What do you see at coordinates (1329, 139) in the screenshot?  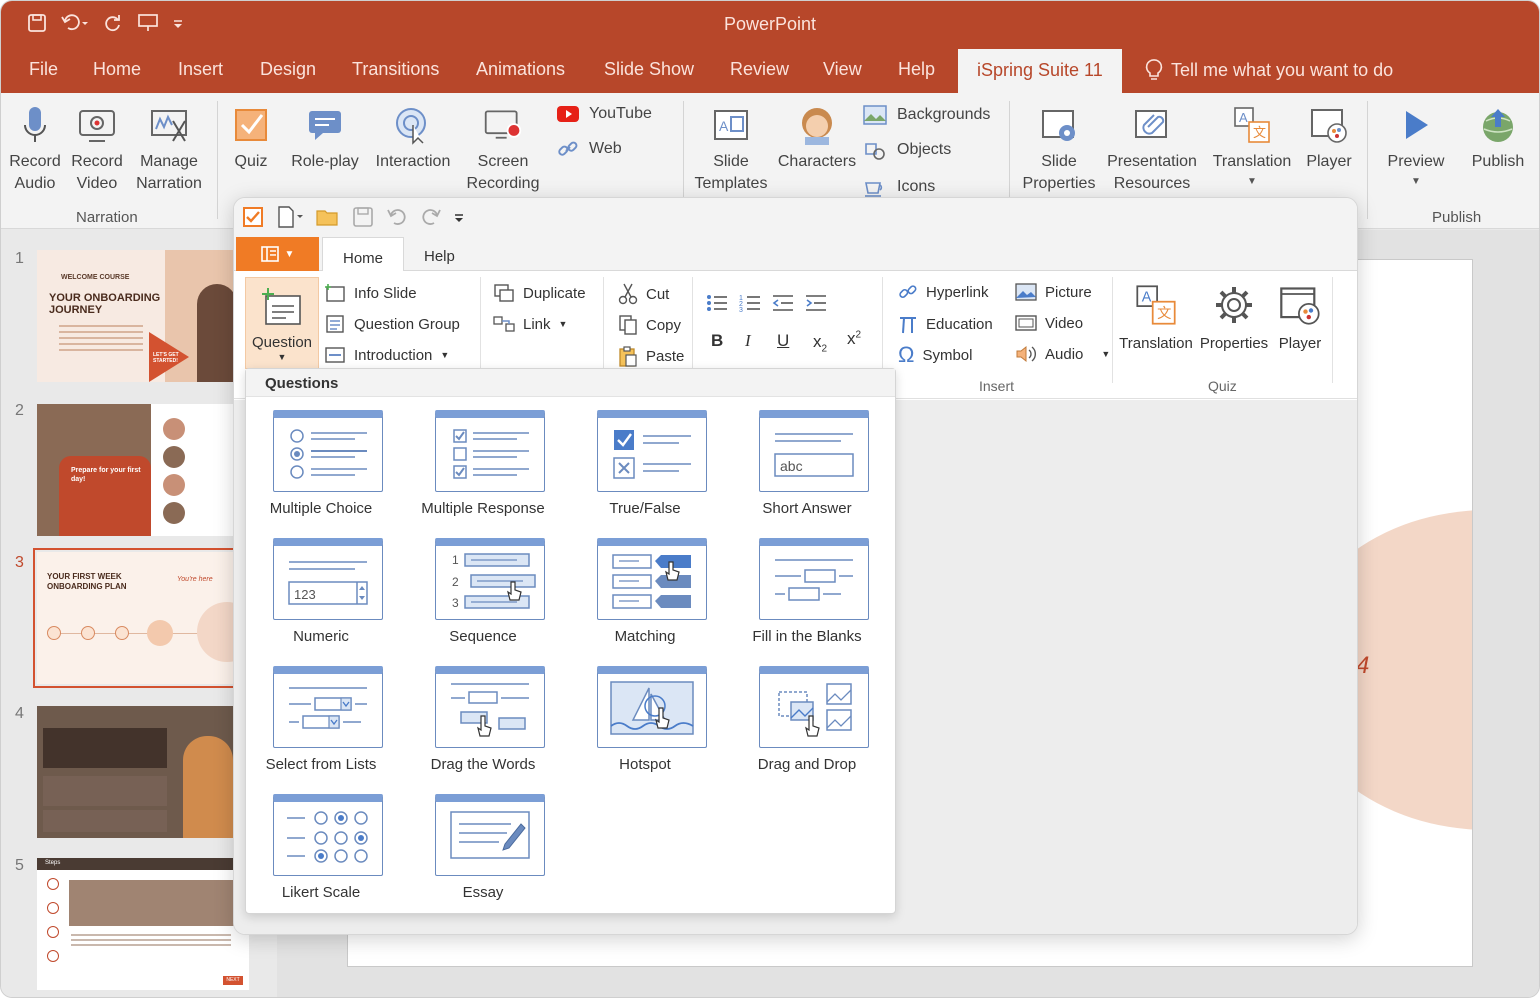 I see `player-button: Player` at bounding box center [1329, 139].